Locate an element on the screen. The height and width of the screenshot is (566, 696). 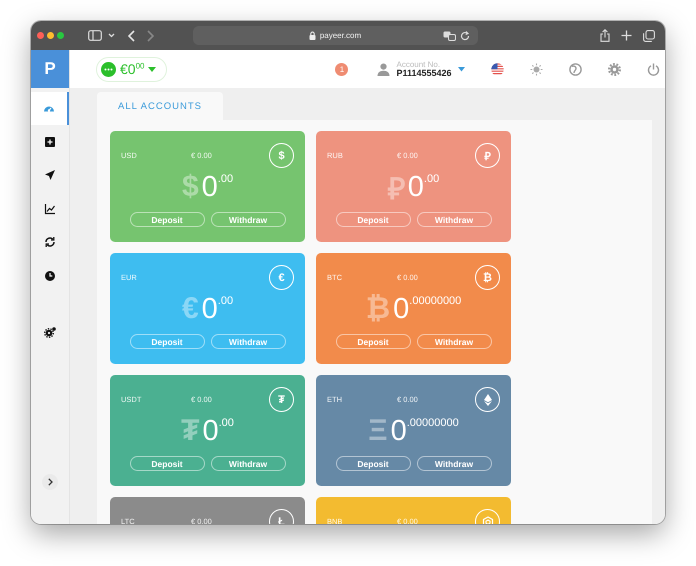
more-icon is located at coordinates (108, 69).